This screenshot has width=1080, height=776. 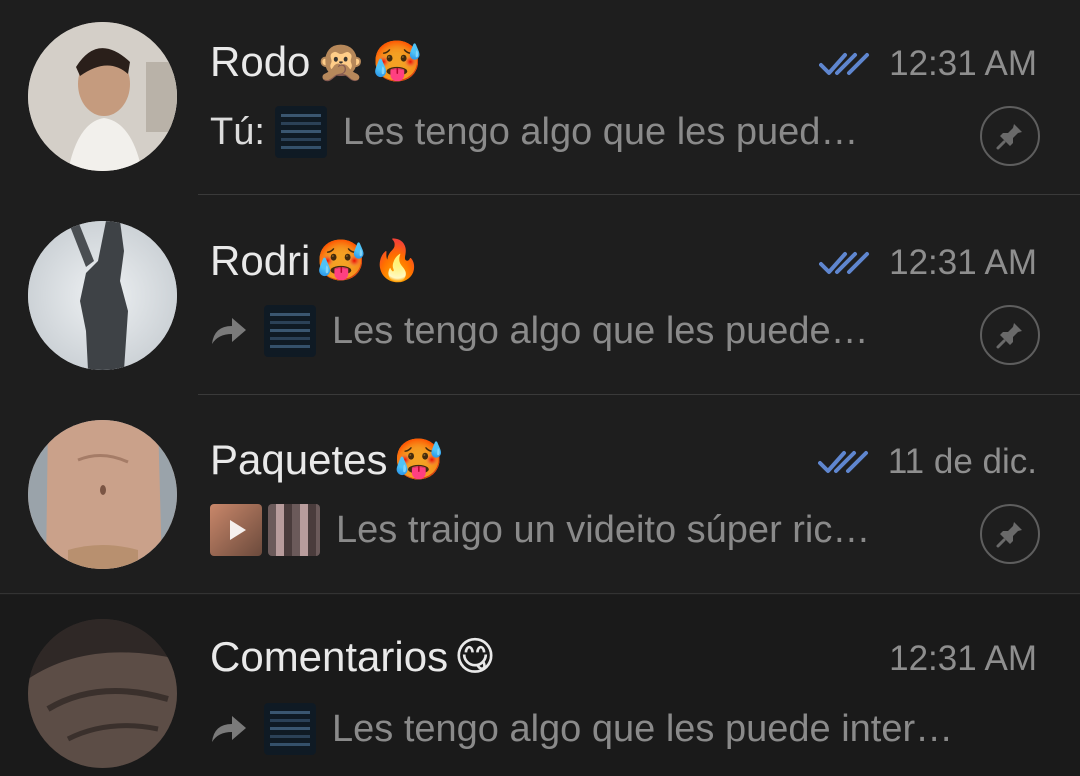 What do you see at coordinates (260, 61) in the screenshot?
I see `chat-name-text: Rodo` at bounding box center [260, 61].